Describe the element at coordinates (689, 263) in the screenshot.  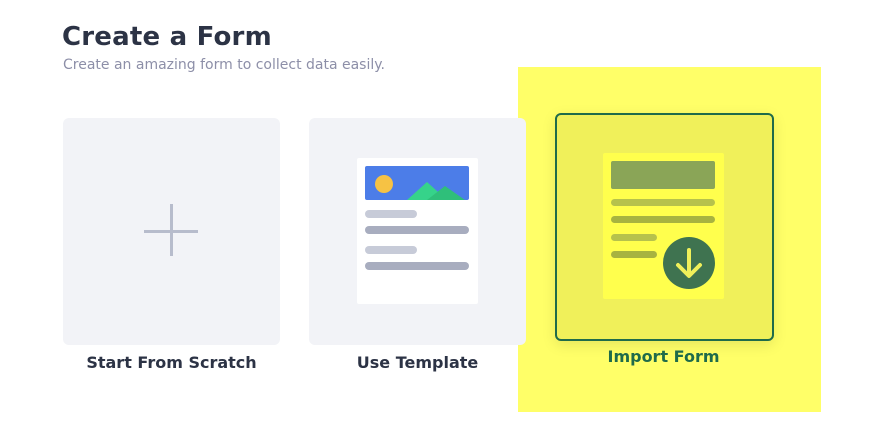
I see `download-arrow-icon` at that location.